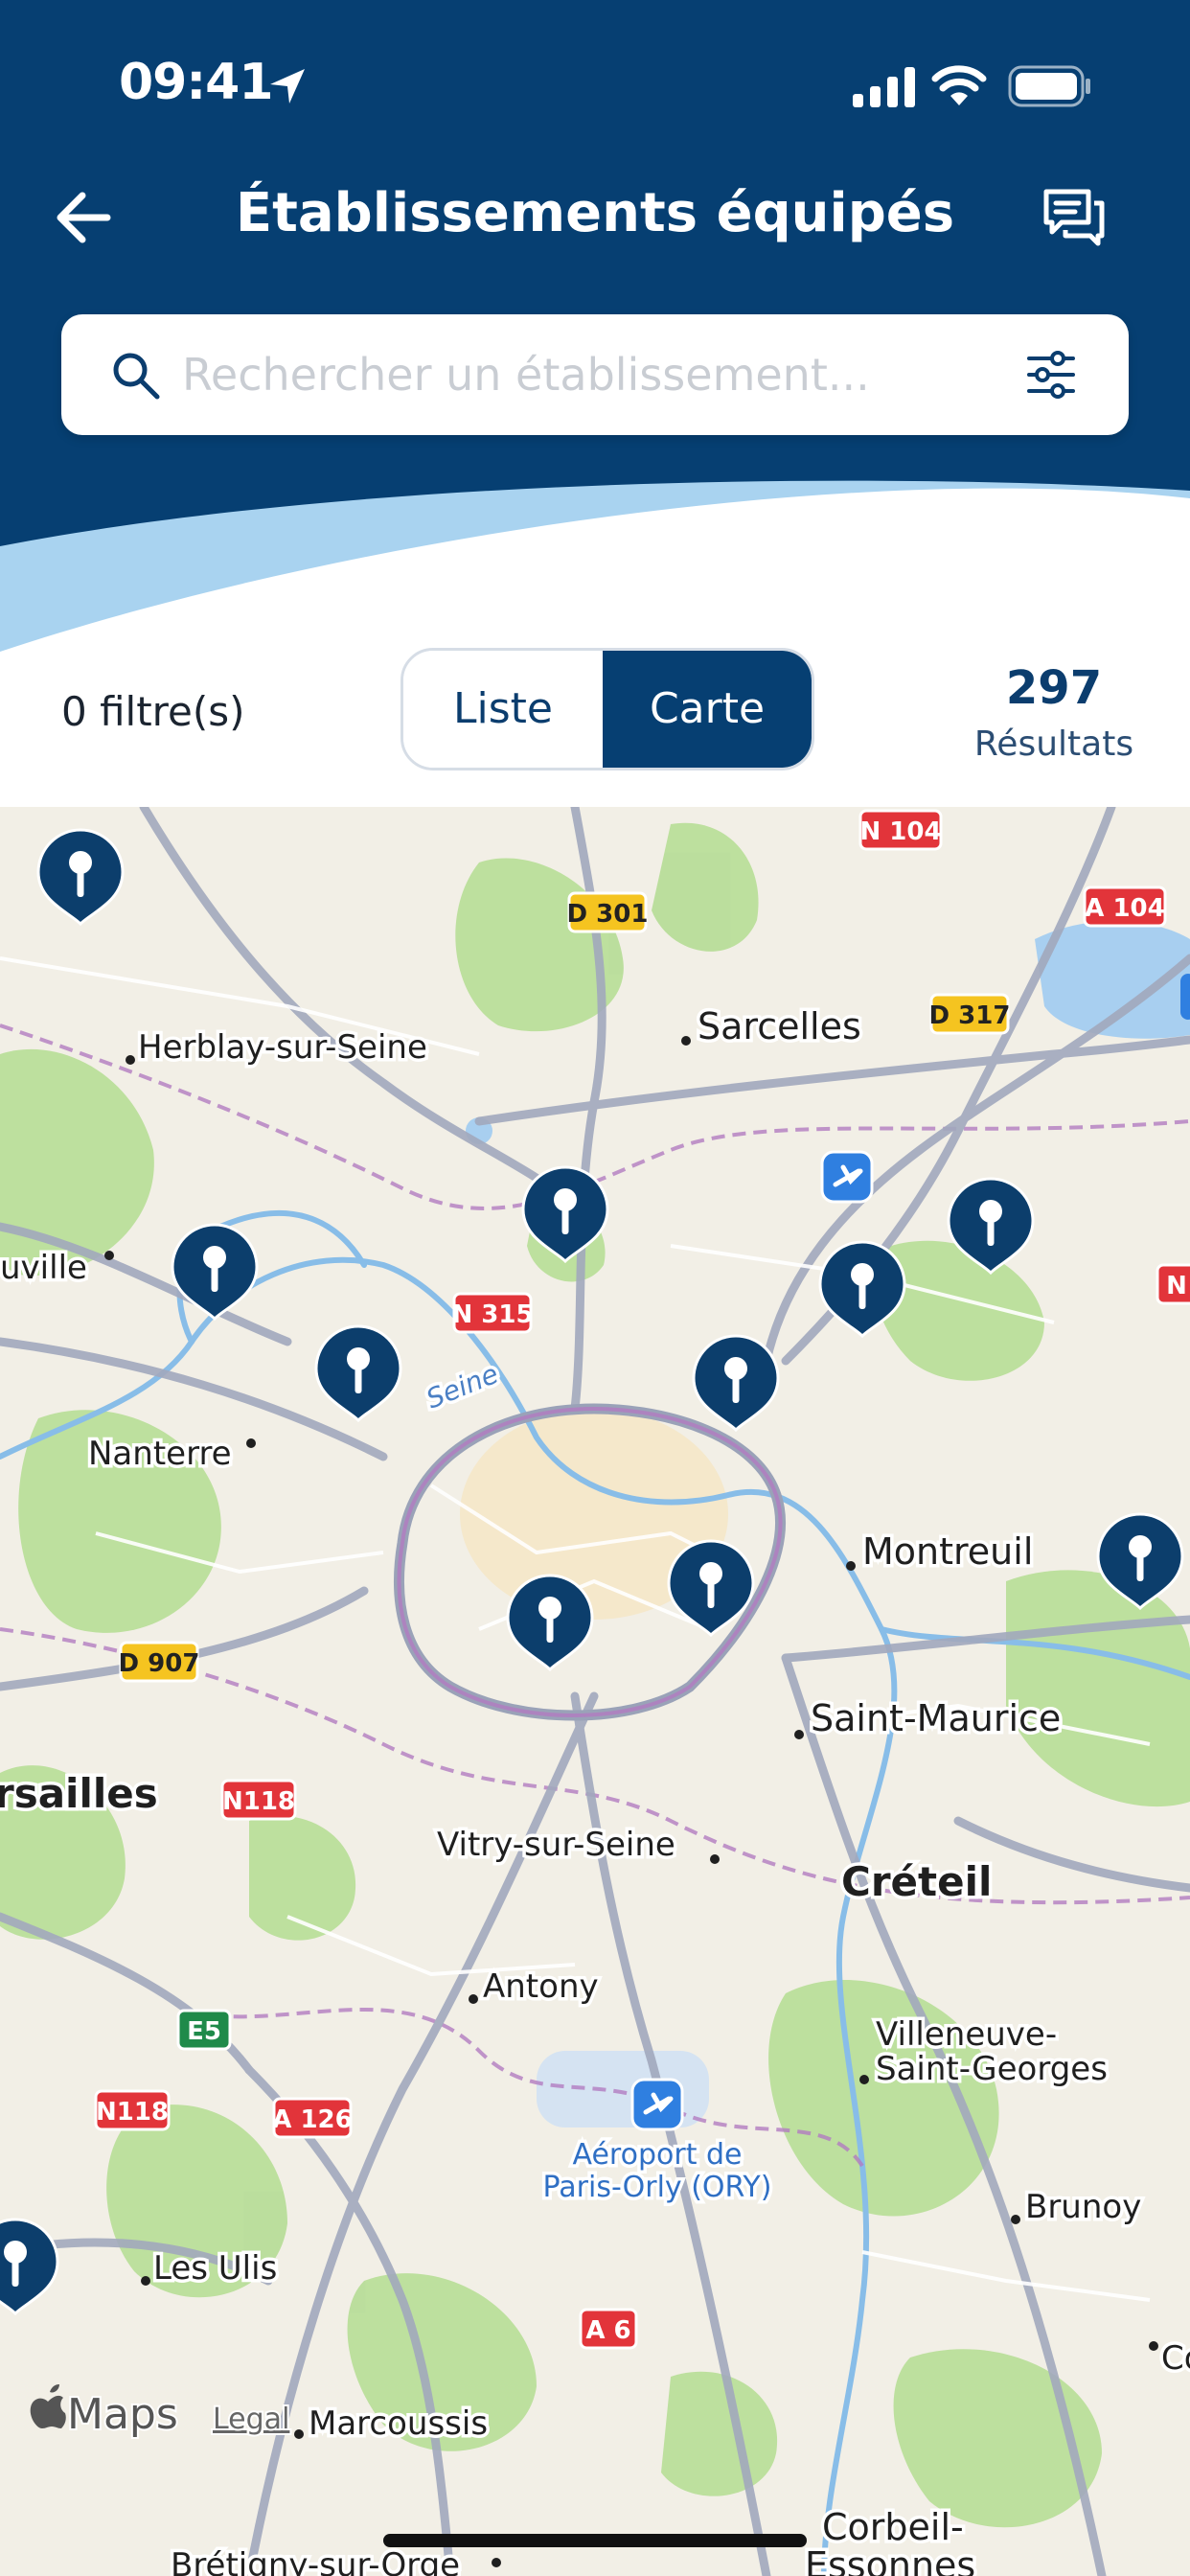 The width and height of the screenshot is (1190, 2576). Describe the element at coordinates (779, 1026) in the screenshot. I see `place-sarcelles: Sarcelles` at that location.